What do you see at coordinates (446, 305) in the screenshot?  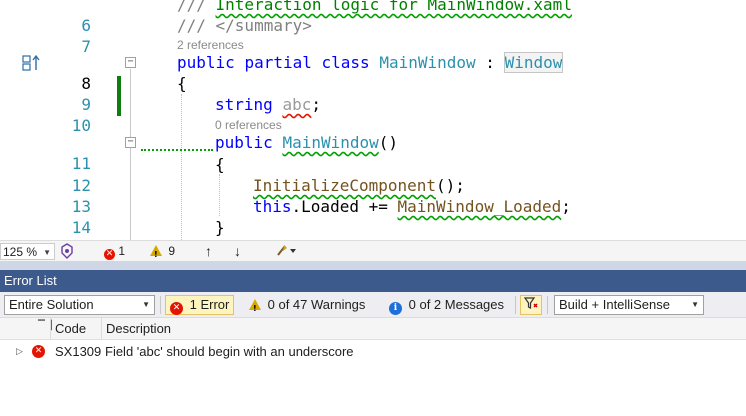 I see `messages-filter-button: i 0 of 2 Messages` at bounding box center [446, 305].